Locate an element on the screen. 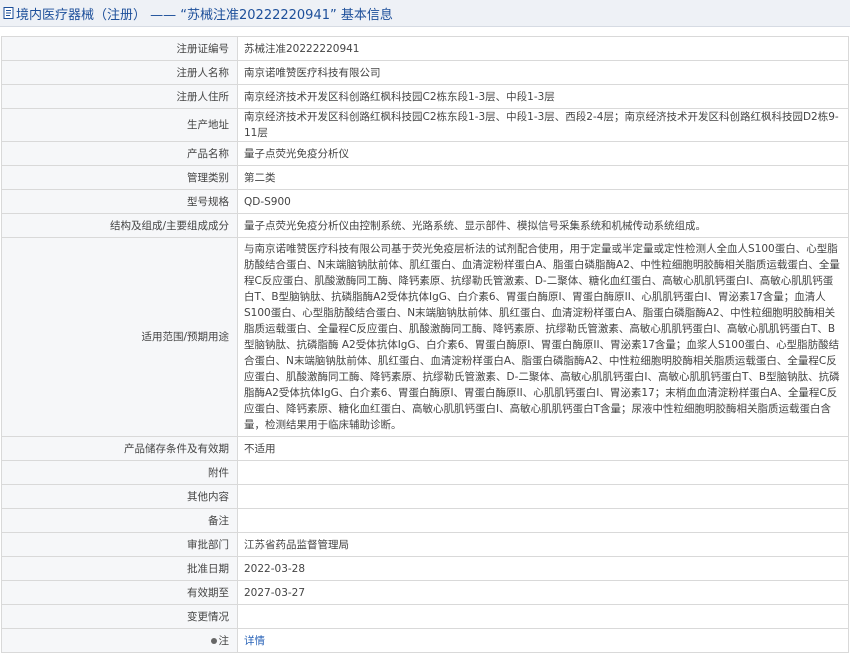 The width and height of the screenshot is (850, 653). table-row: 备注 is located at coordinates (425, 520).